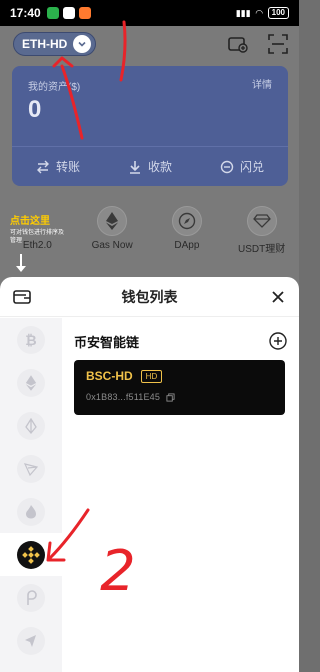  I want to click on sheet-title: 钱包列表, so click(149, 296).